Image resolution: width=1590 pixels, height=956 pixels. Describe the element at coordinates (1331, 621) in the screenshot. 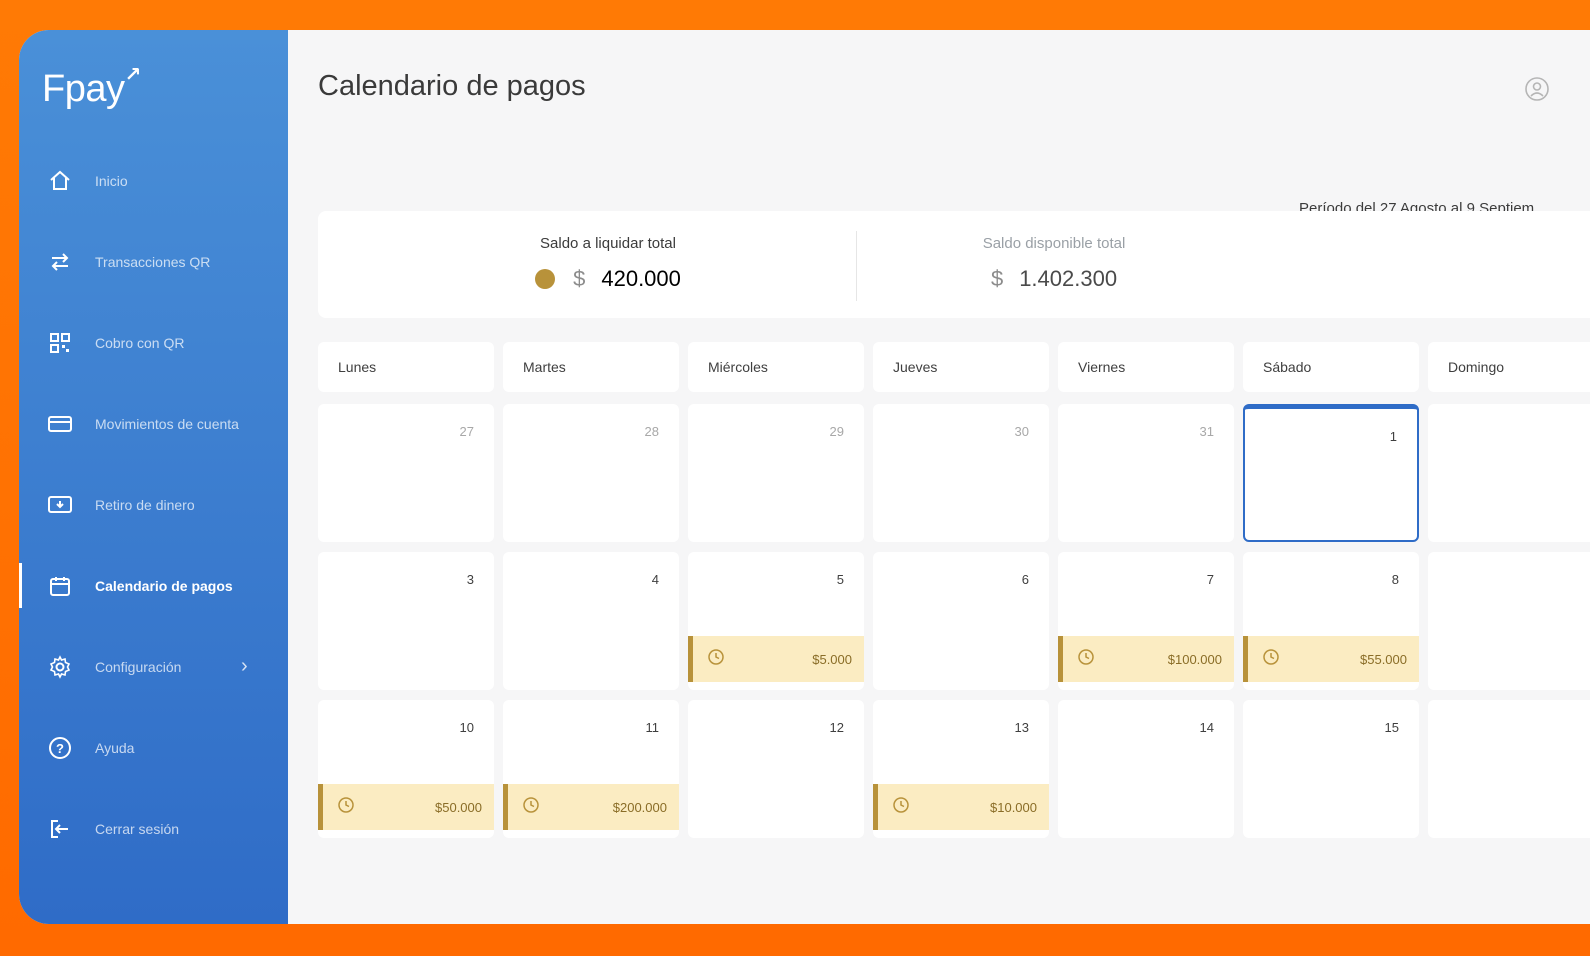

I see `calendar-day-cell: 8 $55.000` at that location.